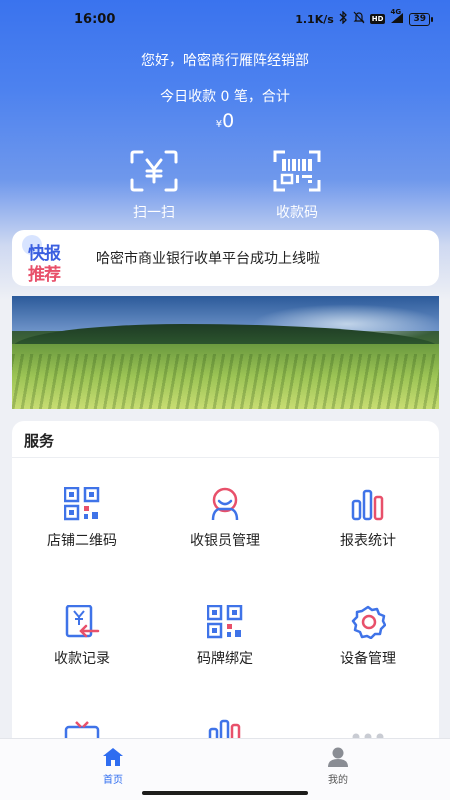 The height and width of the screenshot is (800, 450). What do you see at coordinates (368, 659) in the screenshot?
I see `service-label: 设备管理` at bounding box center [368, 659].